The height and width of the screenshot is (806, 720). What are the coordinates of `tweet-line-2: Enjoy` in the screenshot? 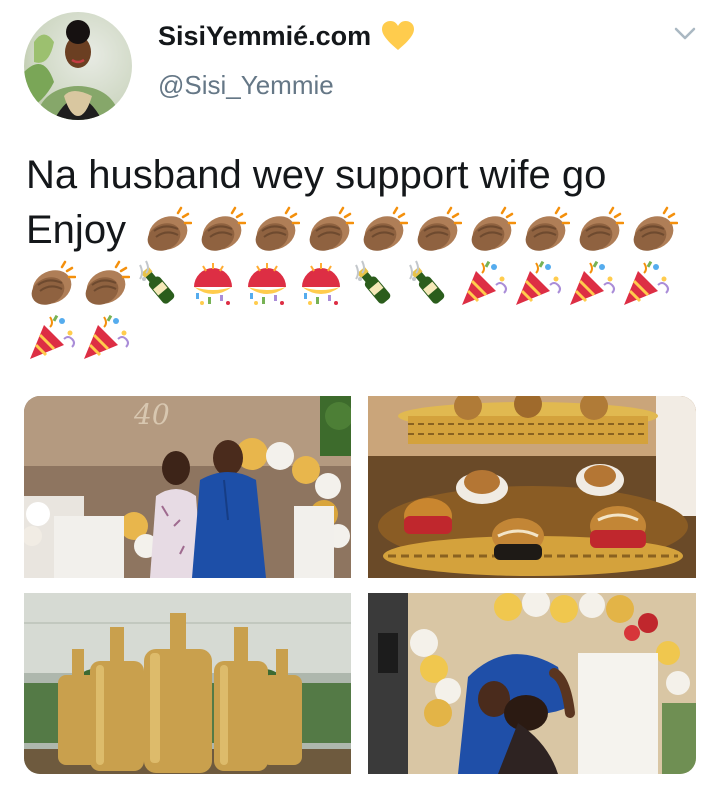 It's located at (361, 230).